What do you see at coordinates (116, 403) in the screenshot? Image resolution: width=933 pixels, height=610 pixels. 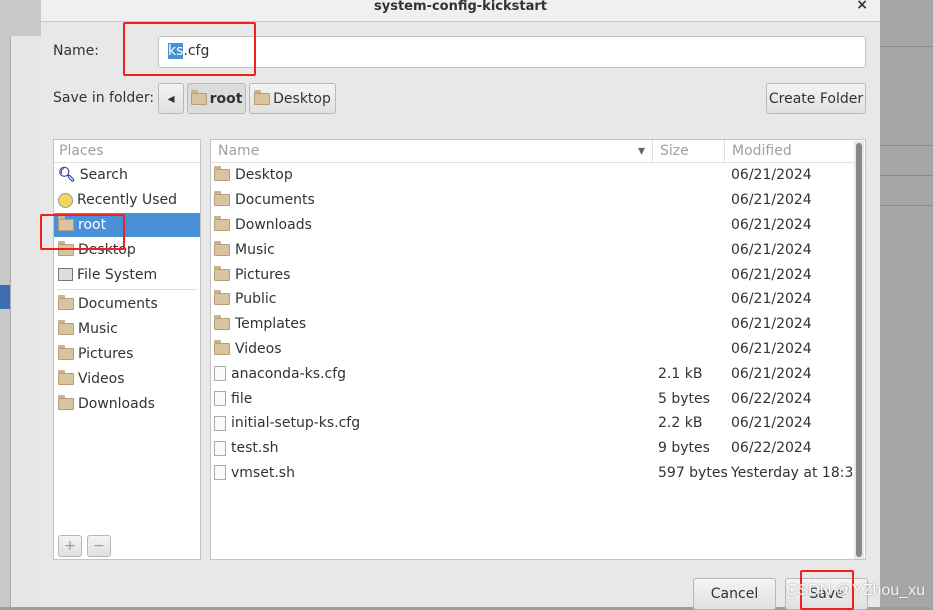 I see `bookmark-label: Downloads` at bounding box center [116, 403].